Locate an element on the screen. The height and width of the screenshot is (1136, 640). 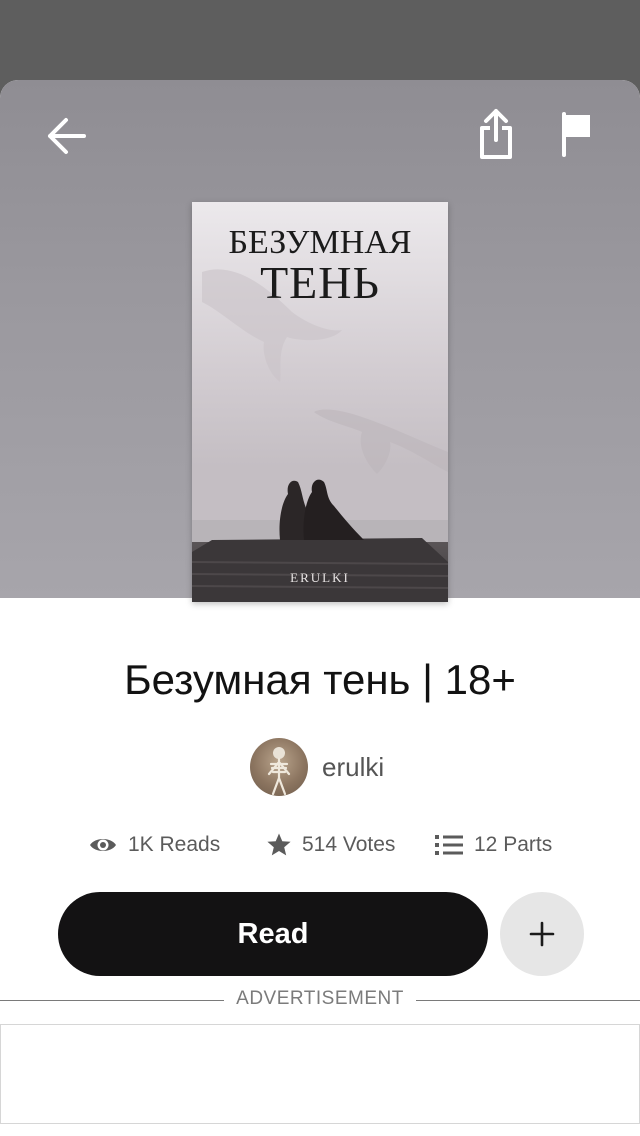
parts-stat: 12 Parts is located at coordinates (493, 845).